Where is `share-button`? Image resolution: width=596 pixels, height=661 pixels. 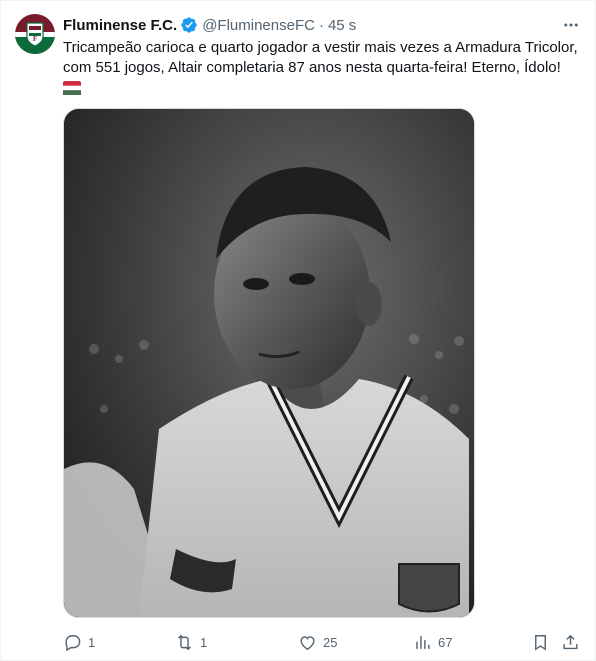
share-button is located at coordinates (570, 642).